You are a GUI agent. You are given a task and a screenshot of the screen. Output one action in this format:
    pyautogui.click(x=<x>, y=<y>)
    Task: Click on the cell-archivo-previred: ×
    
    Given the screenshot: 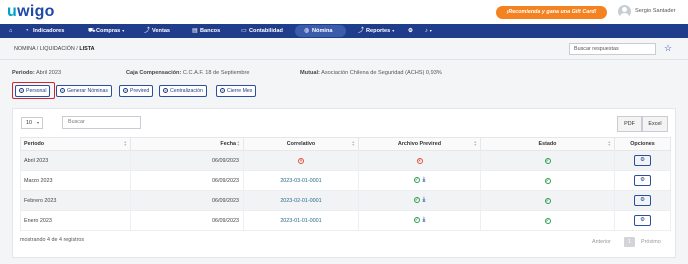 What is the action you would take?
    pyautogui.click(x=419, y=160)
    